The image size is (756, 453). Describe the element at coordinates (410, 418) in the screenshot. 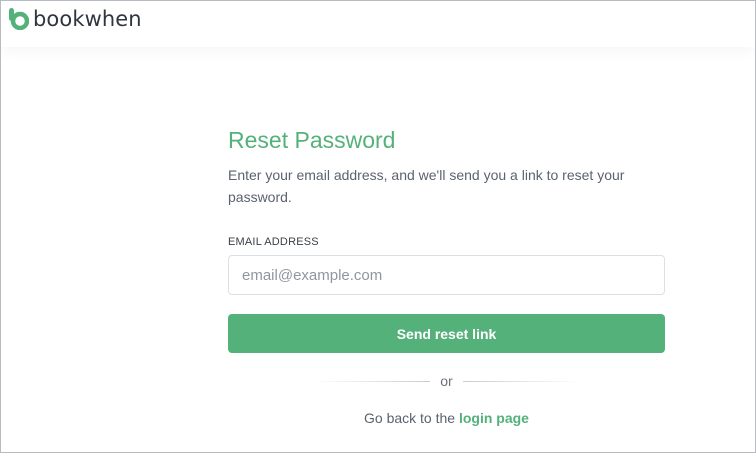

I see `back-prefix: Go back to the` at that location.